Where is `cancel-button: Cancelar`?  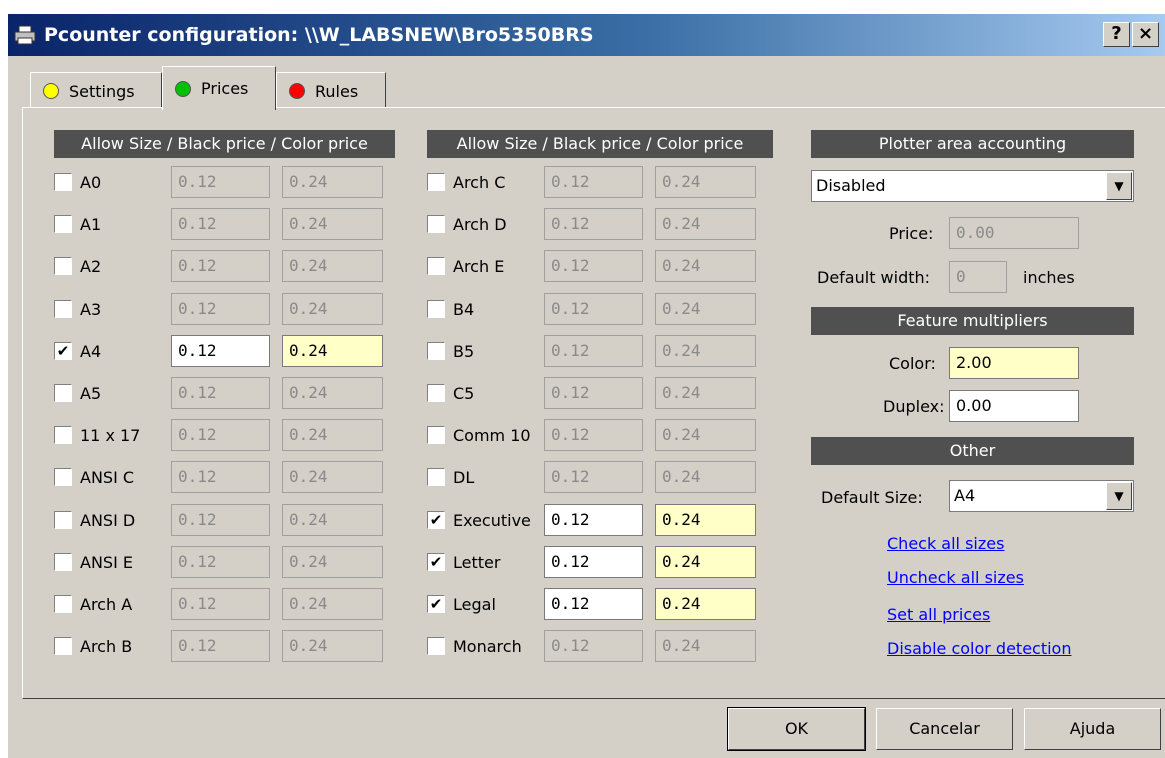 cancel-button: Cancelar is located at coordinates (944, 729).